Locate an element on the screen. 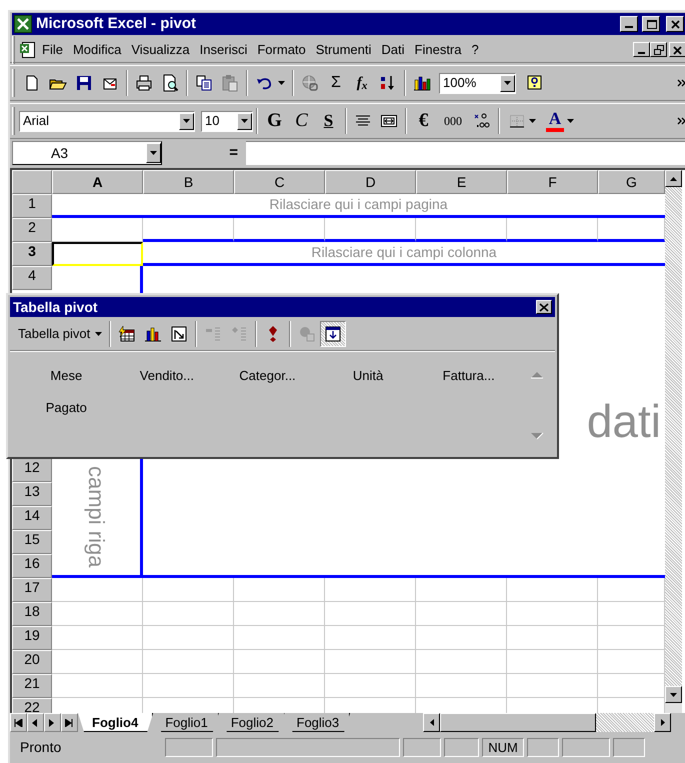 This screenshot has height=763, width=685. currency-button: € is located at coordinates (423, 121).